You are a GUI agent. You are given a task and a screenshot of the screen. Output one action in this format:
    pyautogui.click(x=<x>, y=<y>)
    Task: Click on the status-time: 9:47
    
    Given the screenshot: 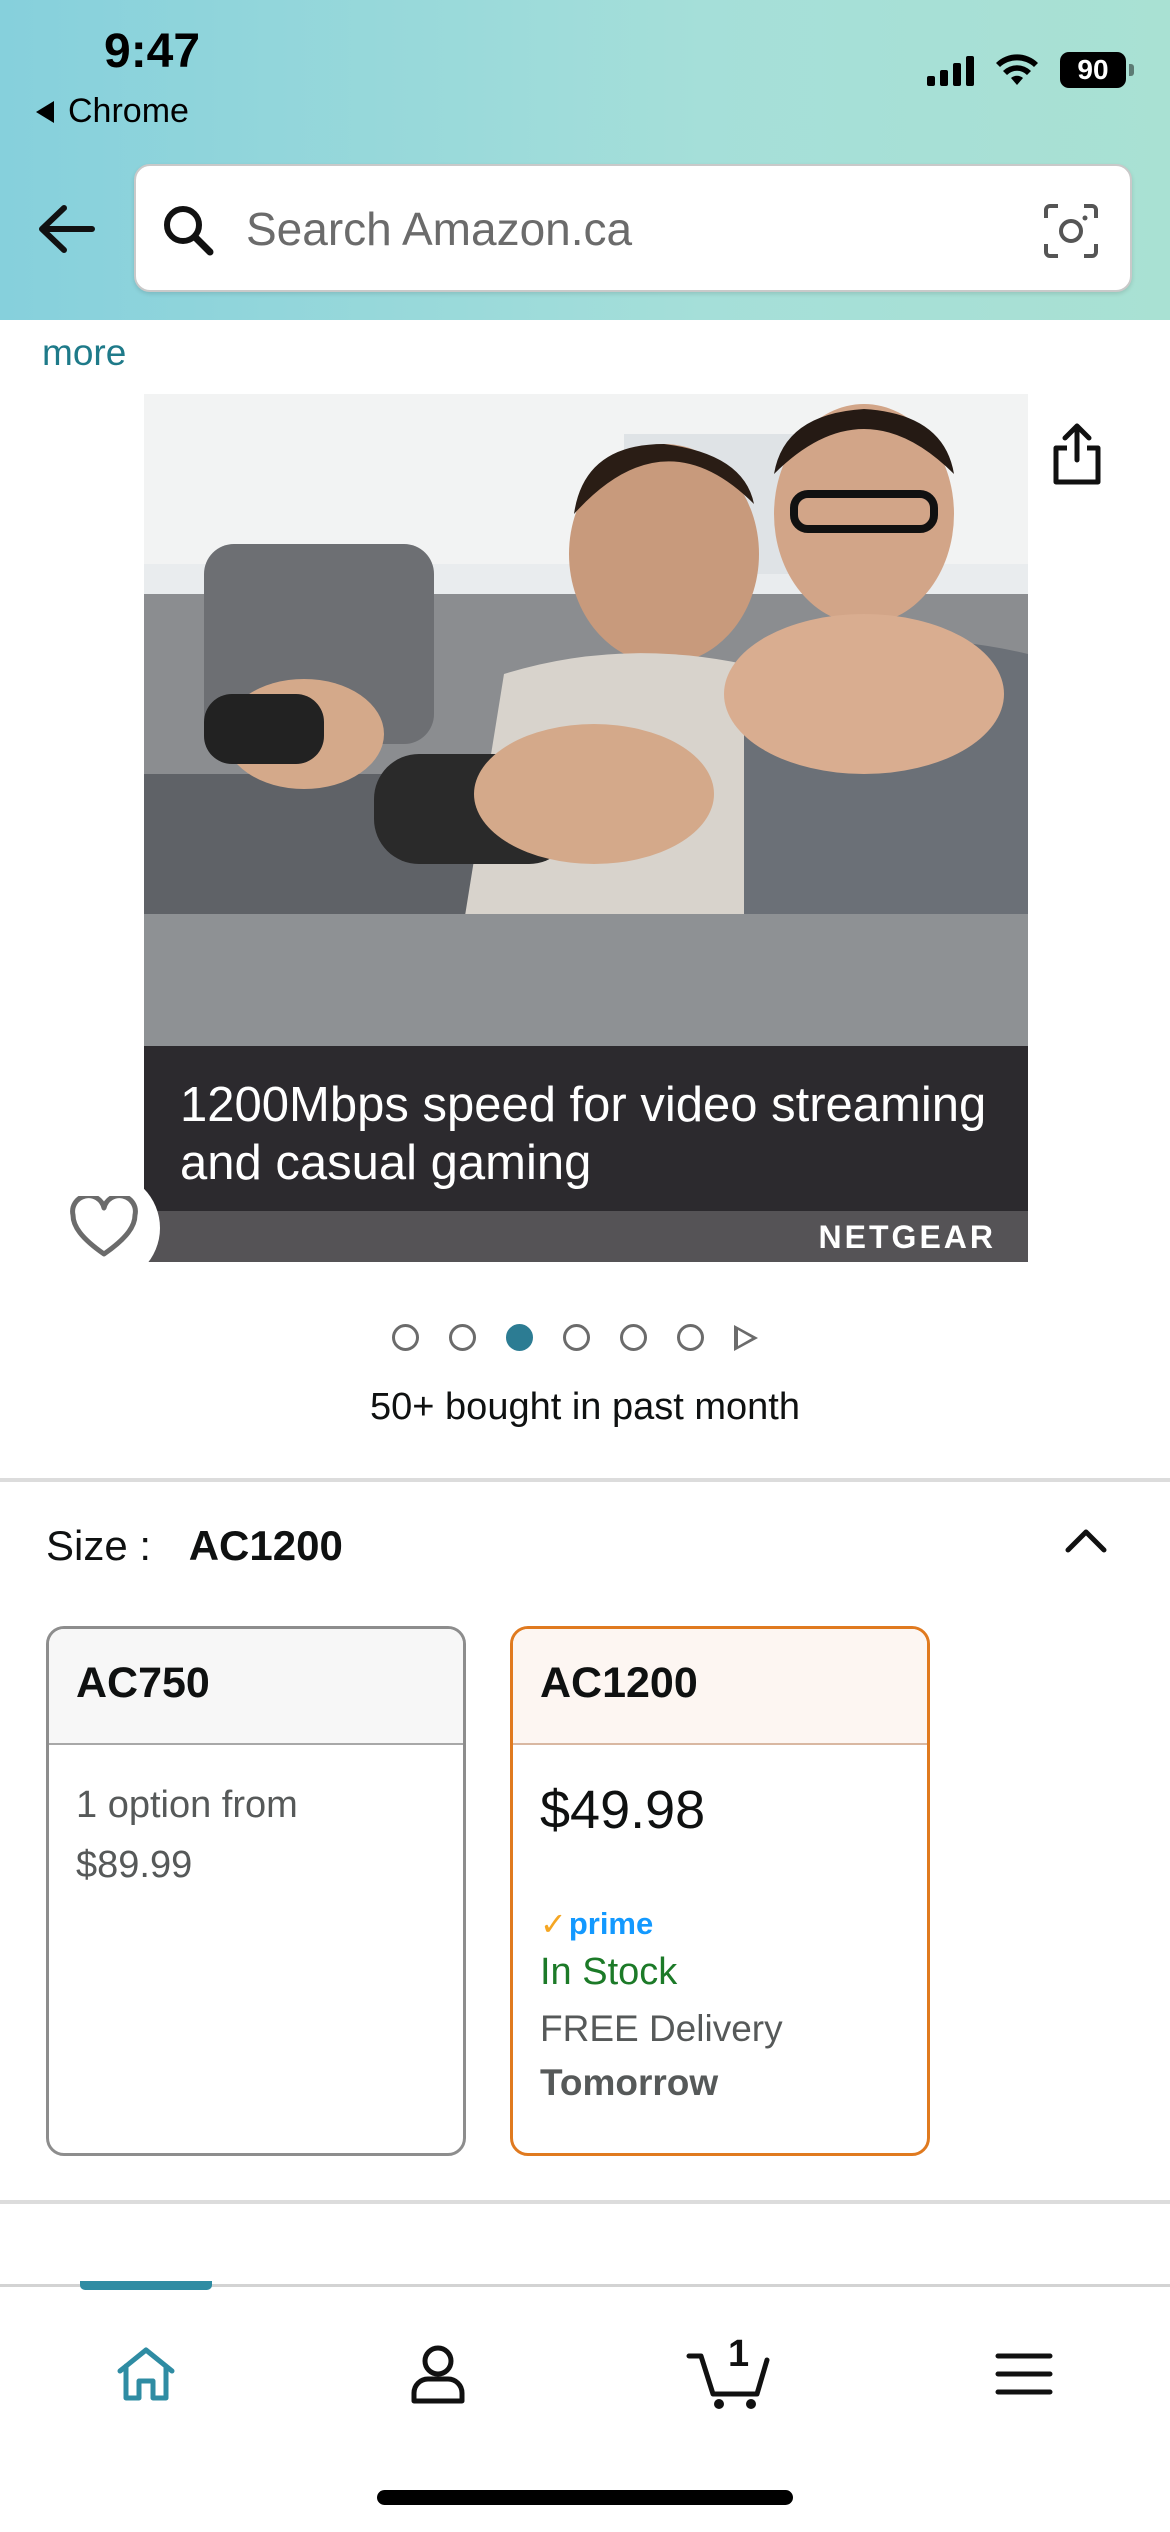 What is the action you would take?
    pyautogui.click(x=152, y=51)
    